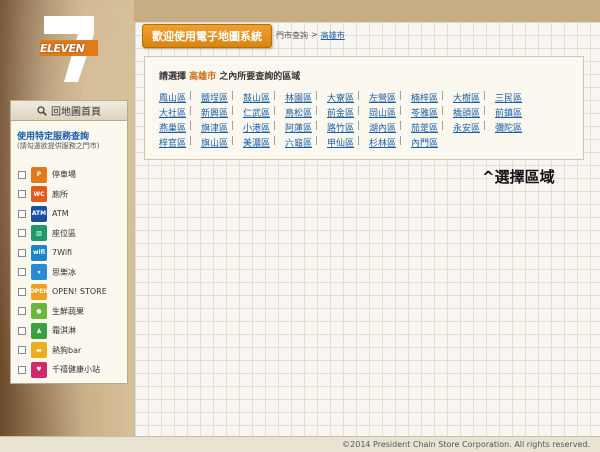  I want to click on district-link: 旗山區, so click(216, 142).